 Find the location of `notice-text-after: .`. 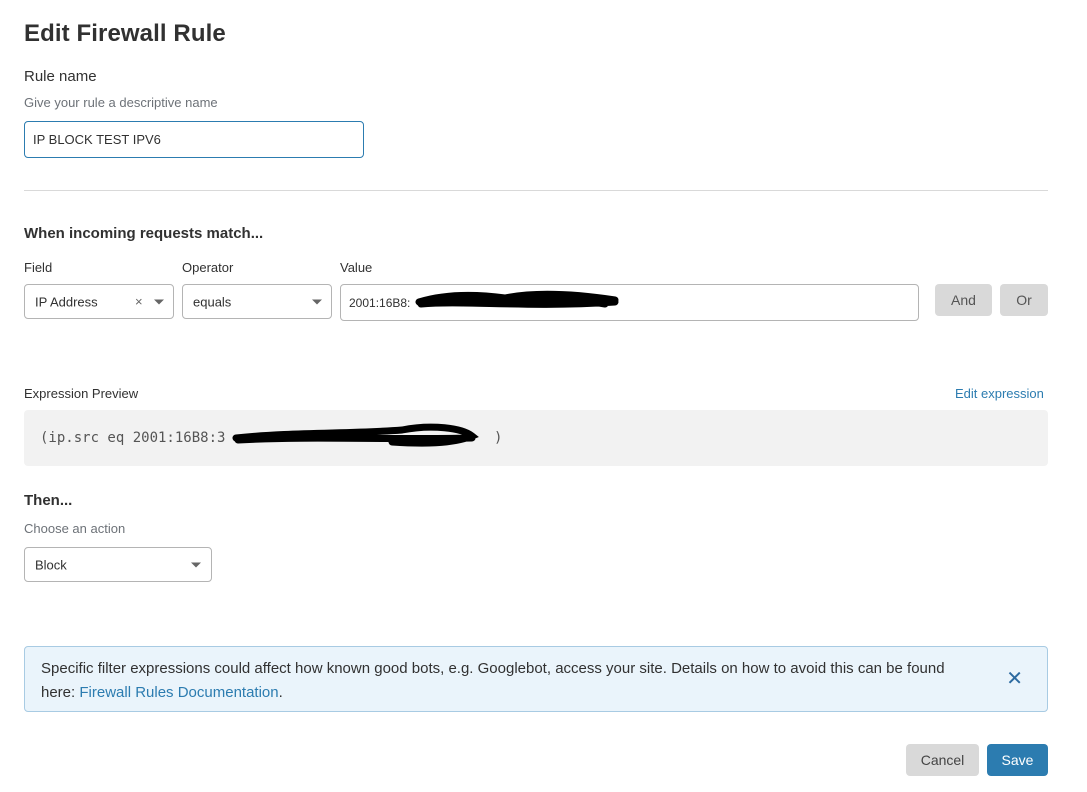

notice-text-after: . is located at coordinates (280, 692).